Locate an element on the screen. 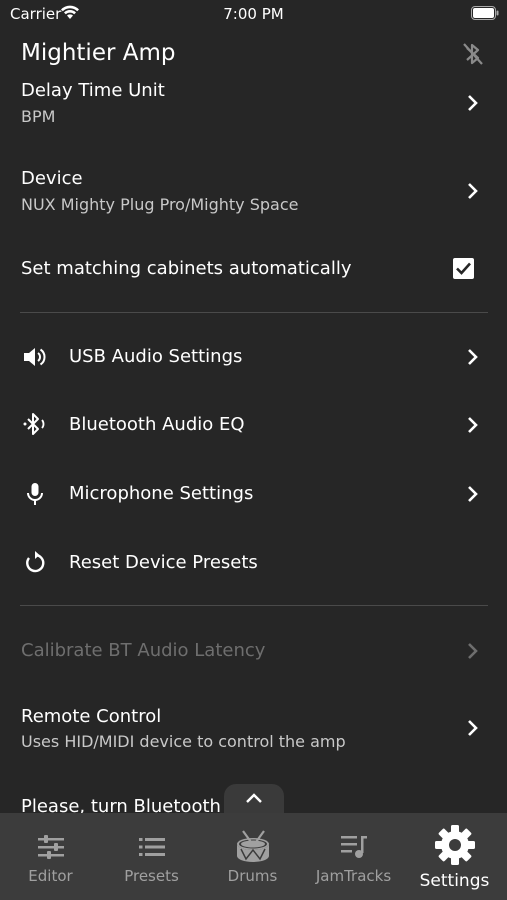 This screenshot has width=507, height=900. settings-row-microphone: Microphone Settings is located at coordinates (253, 495).